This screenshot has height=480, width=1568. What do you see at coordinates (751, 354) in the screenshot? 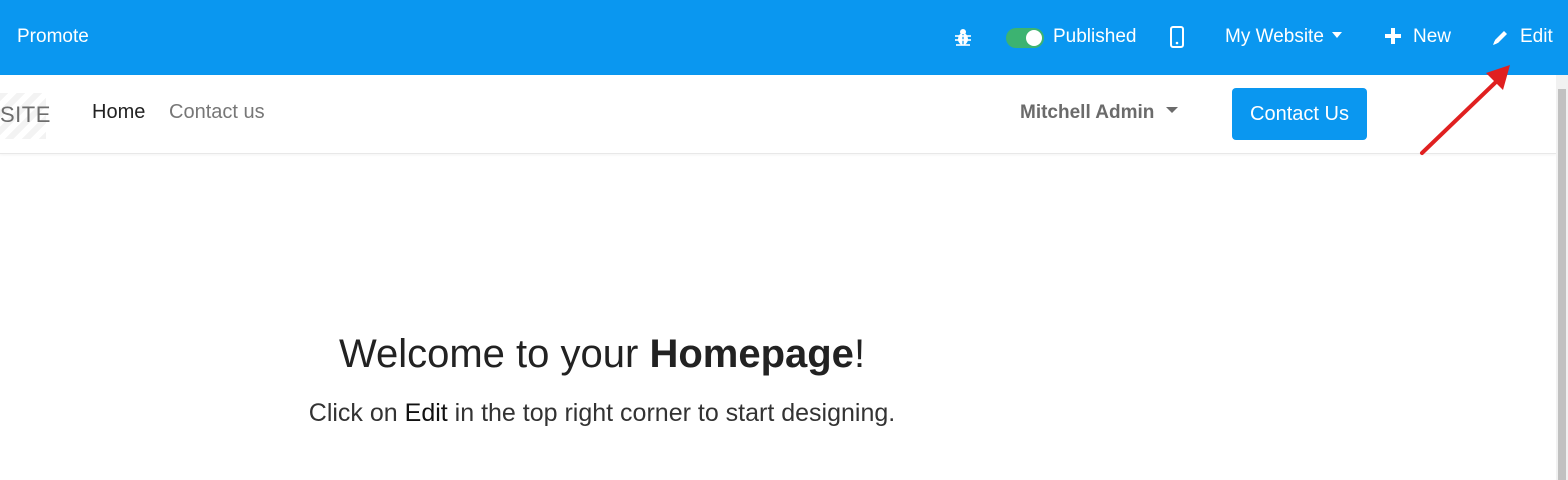
I see `welcome-bold: Homepage` at bounding box center [751, 354].